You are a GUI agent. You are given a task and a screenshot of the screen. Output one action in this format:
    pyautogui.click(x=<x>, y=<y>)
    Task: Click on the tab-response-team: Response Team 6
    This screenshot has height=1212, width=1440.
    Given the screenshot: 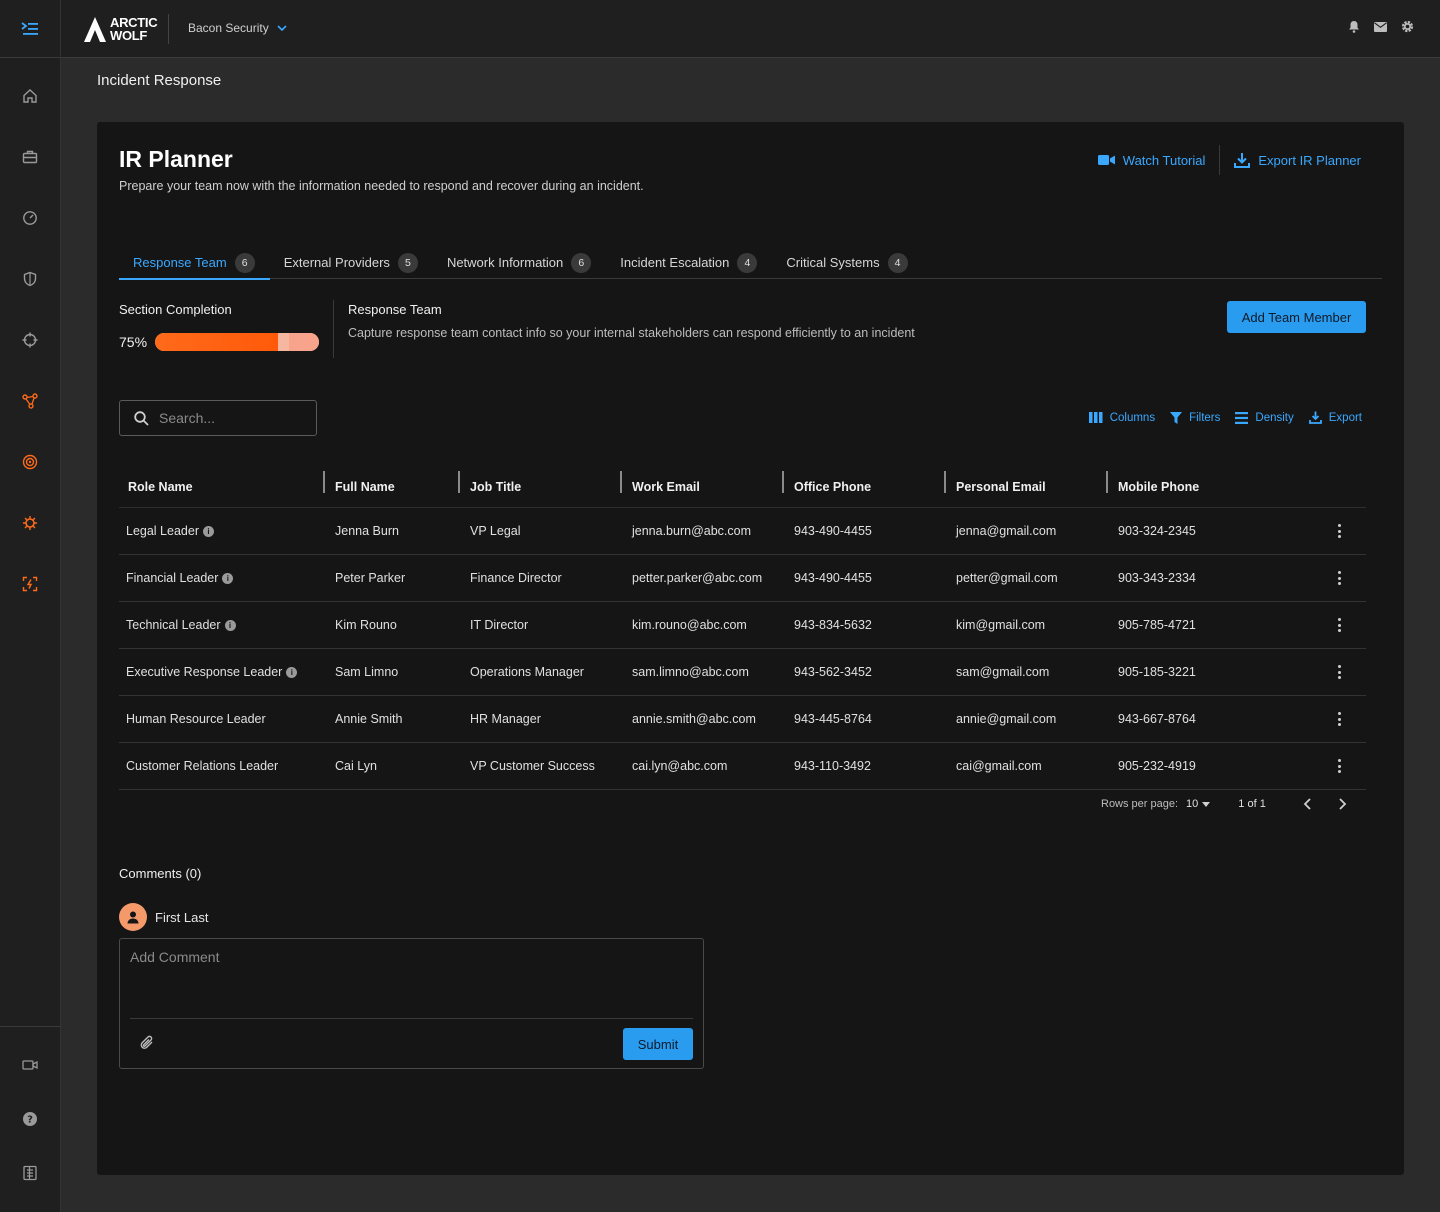 What is the action you would take?
    pyautogui.click(x=194, y=263)
    